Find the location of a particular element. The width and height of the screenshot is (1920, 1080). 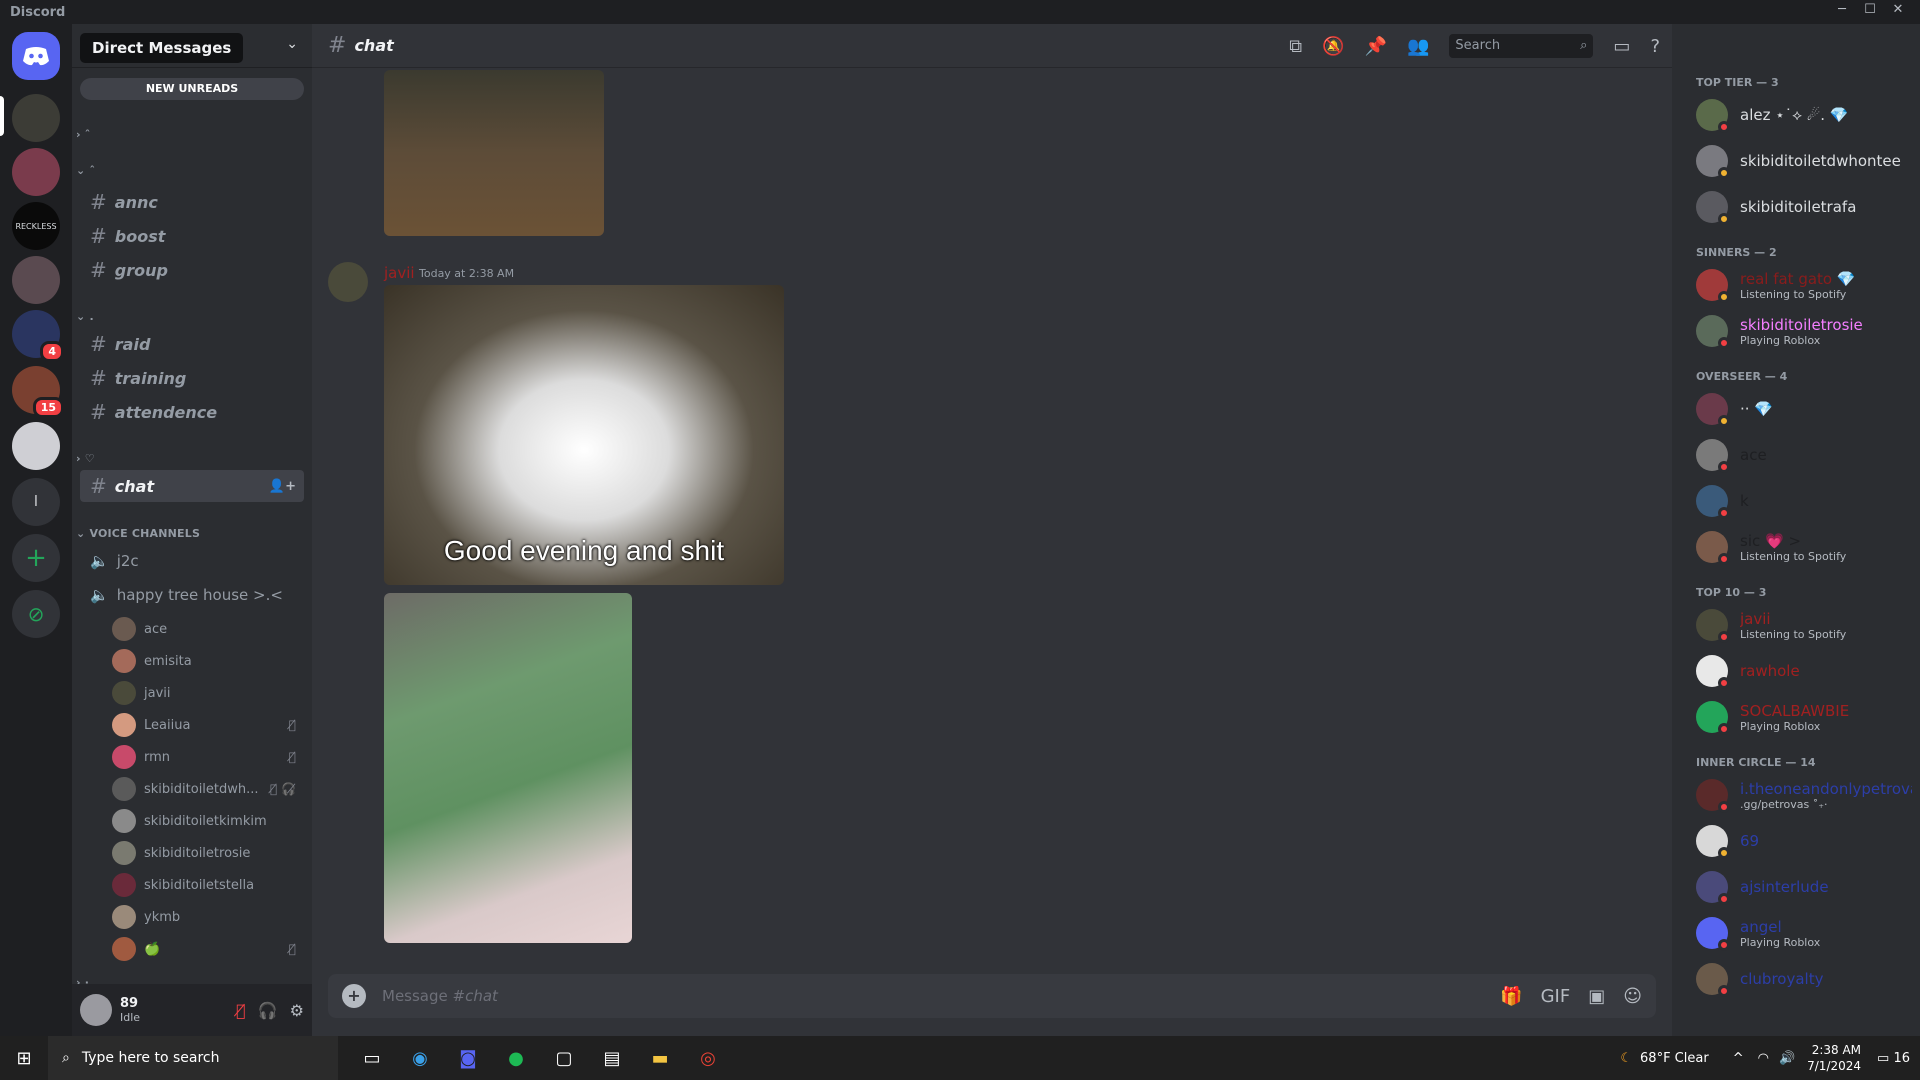

sticker-icon: ▣ is located at coordinates (1596, 996).